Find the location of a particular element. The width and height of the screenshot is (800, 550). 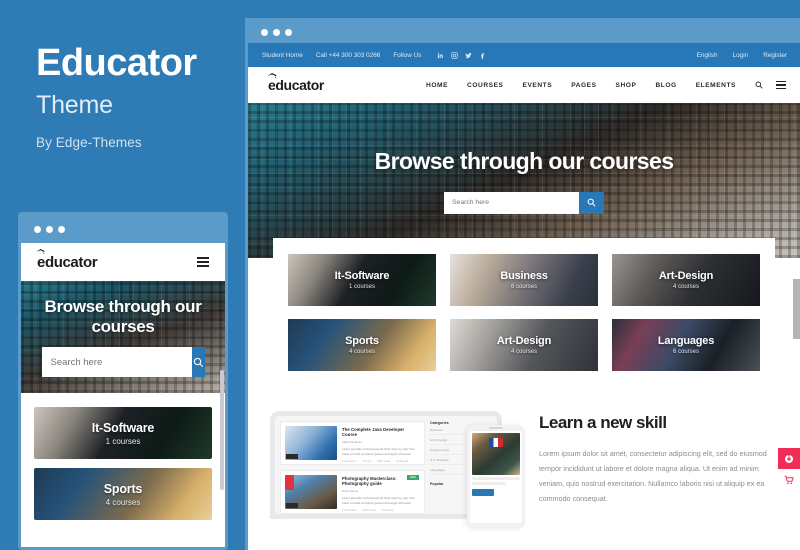

search-input is located at coordinates (511, 202).